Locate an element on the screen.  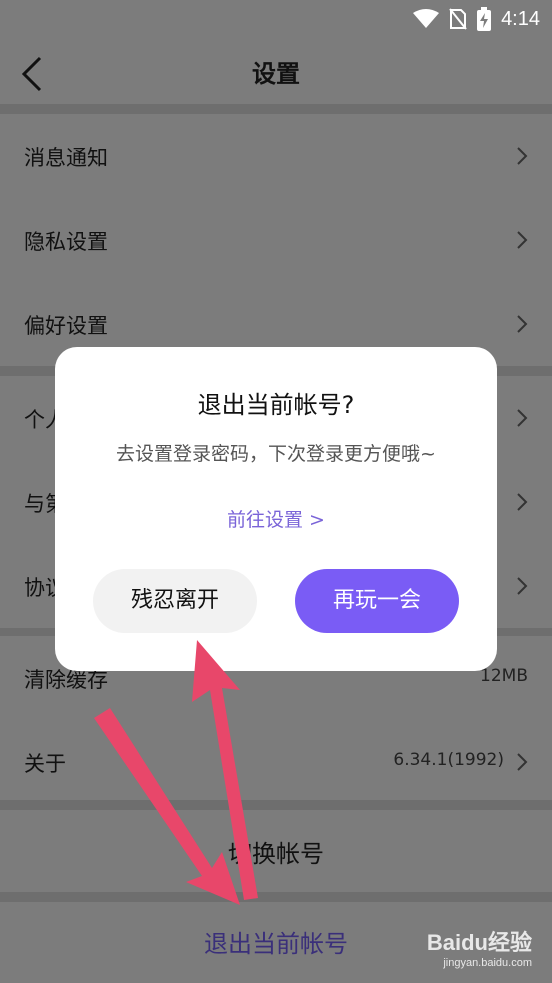
settings-row-privacy: 隐私设置 is located at coordinates (276, 240).